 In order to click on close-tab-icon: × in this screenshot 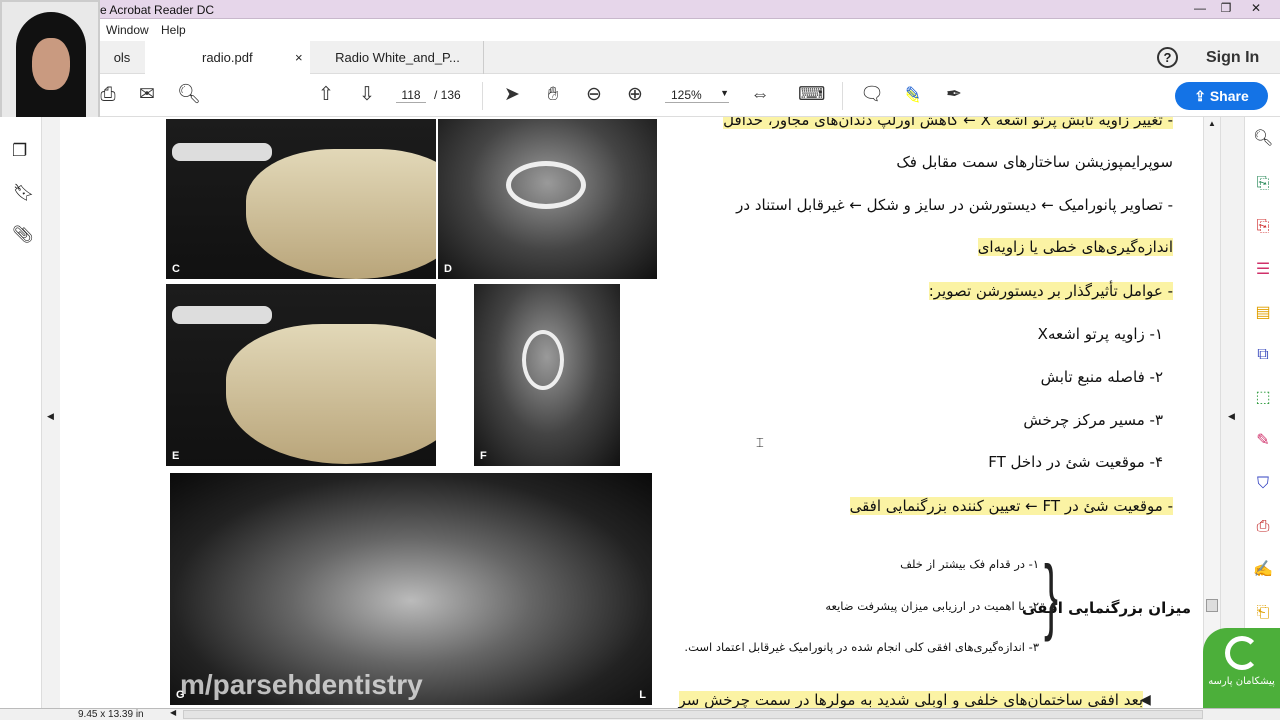, I will do `click(299, 57)`.